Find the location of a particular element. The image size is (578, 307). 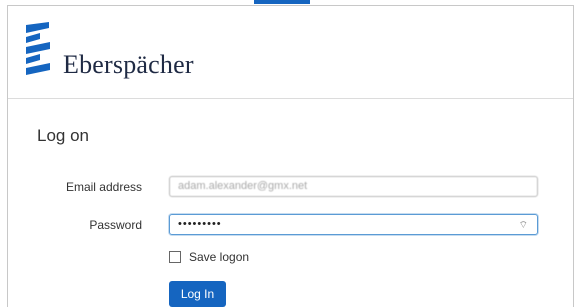

page-title: Log on is located at coordinates (63, 135).